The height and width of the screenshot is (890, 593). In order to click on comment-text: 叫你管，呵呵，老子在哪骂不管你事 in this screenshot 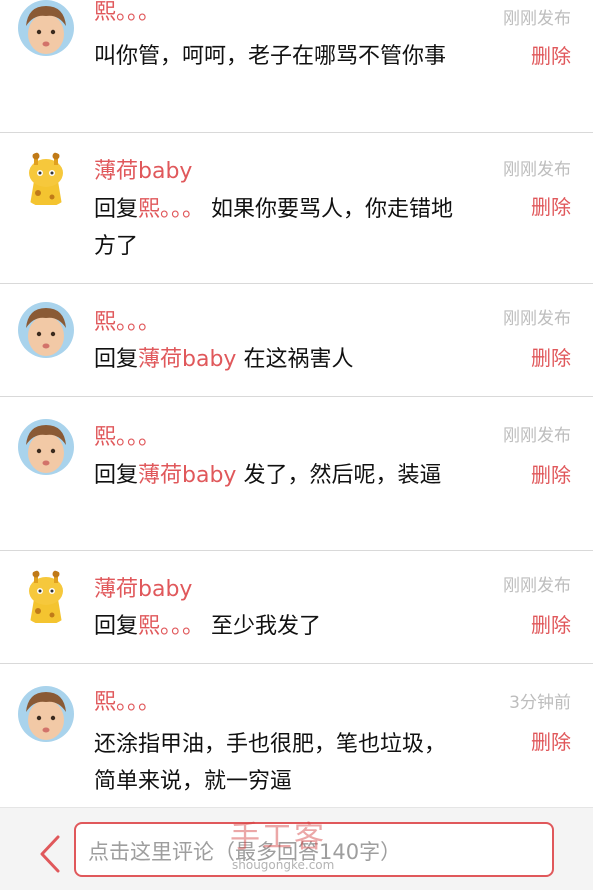, I will do `click(279, 56)`.